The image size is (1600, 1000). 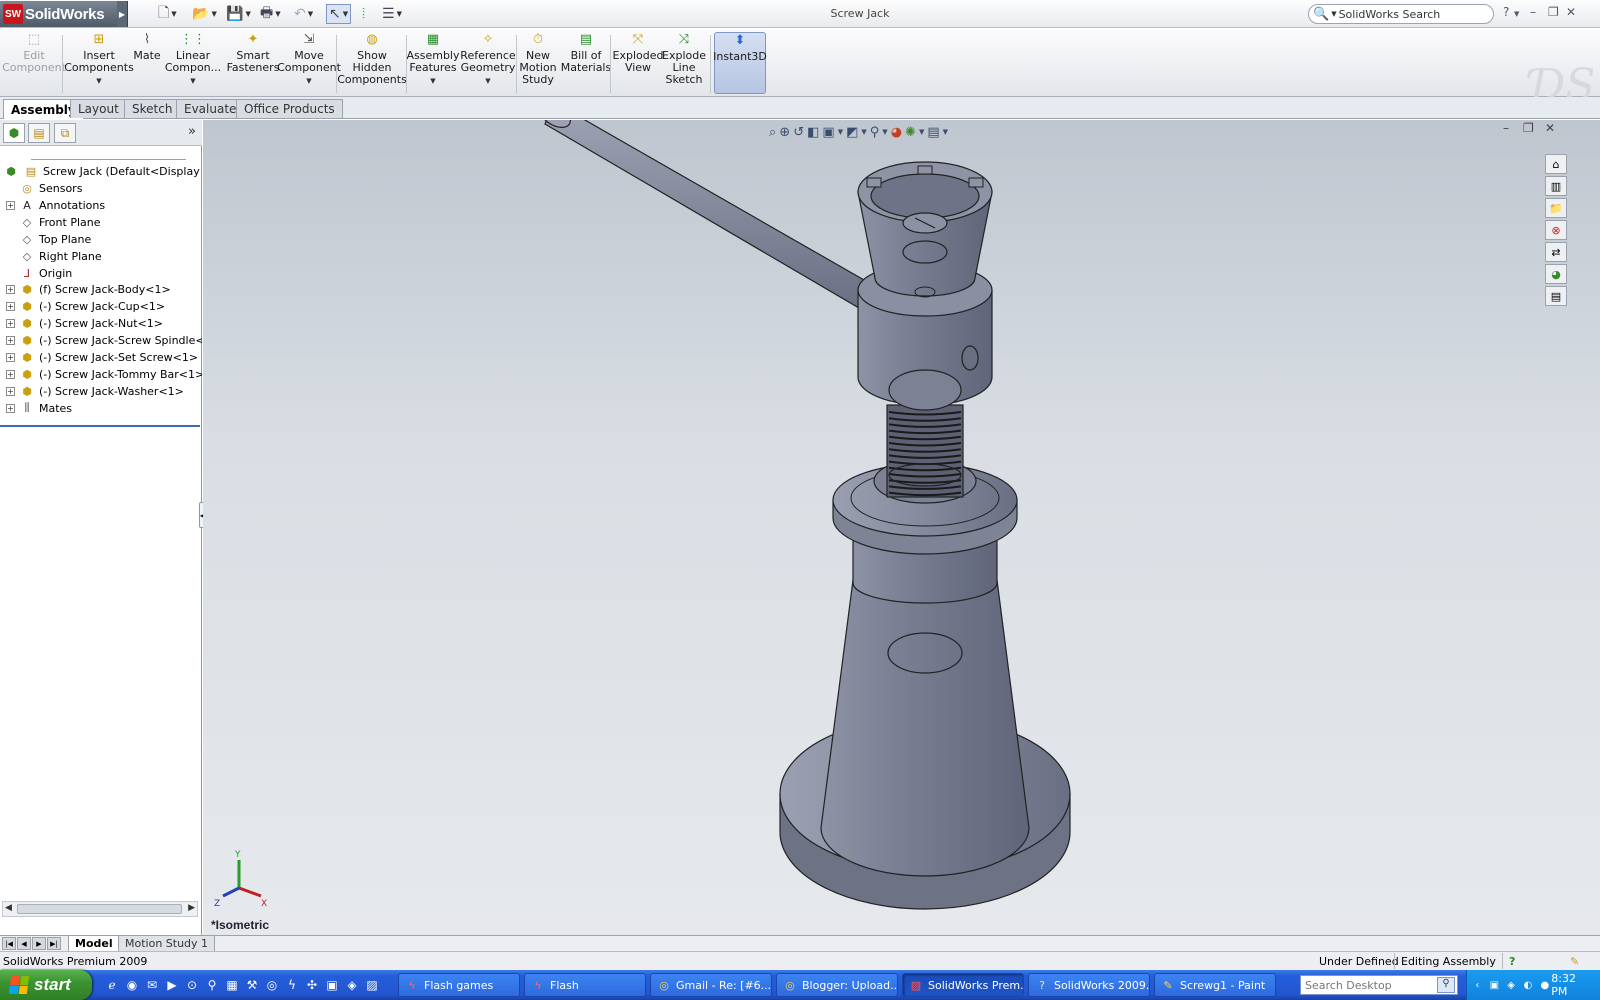 What do you see at coordinates (101, 323) in the screenshot?
I see `tree-item: + ⬢ (-) Screw Jack-Nut<1>` at bounding box center [101, 323].